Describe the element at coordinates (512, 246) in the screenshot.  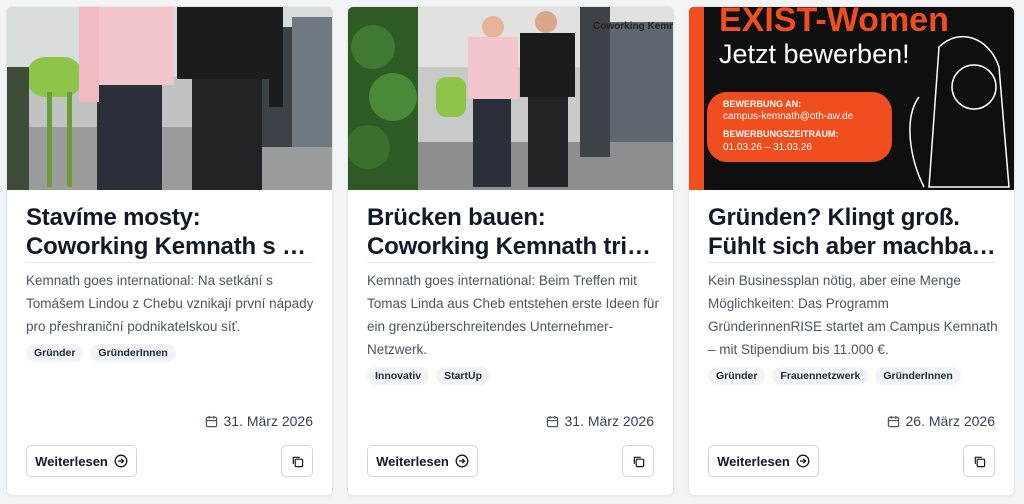
I see `card-title-line2: Coworking Kemnath trifft Tomas Linda` at that location.